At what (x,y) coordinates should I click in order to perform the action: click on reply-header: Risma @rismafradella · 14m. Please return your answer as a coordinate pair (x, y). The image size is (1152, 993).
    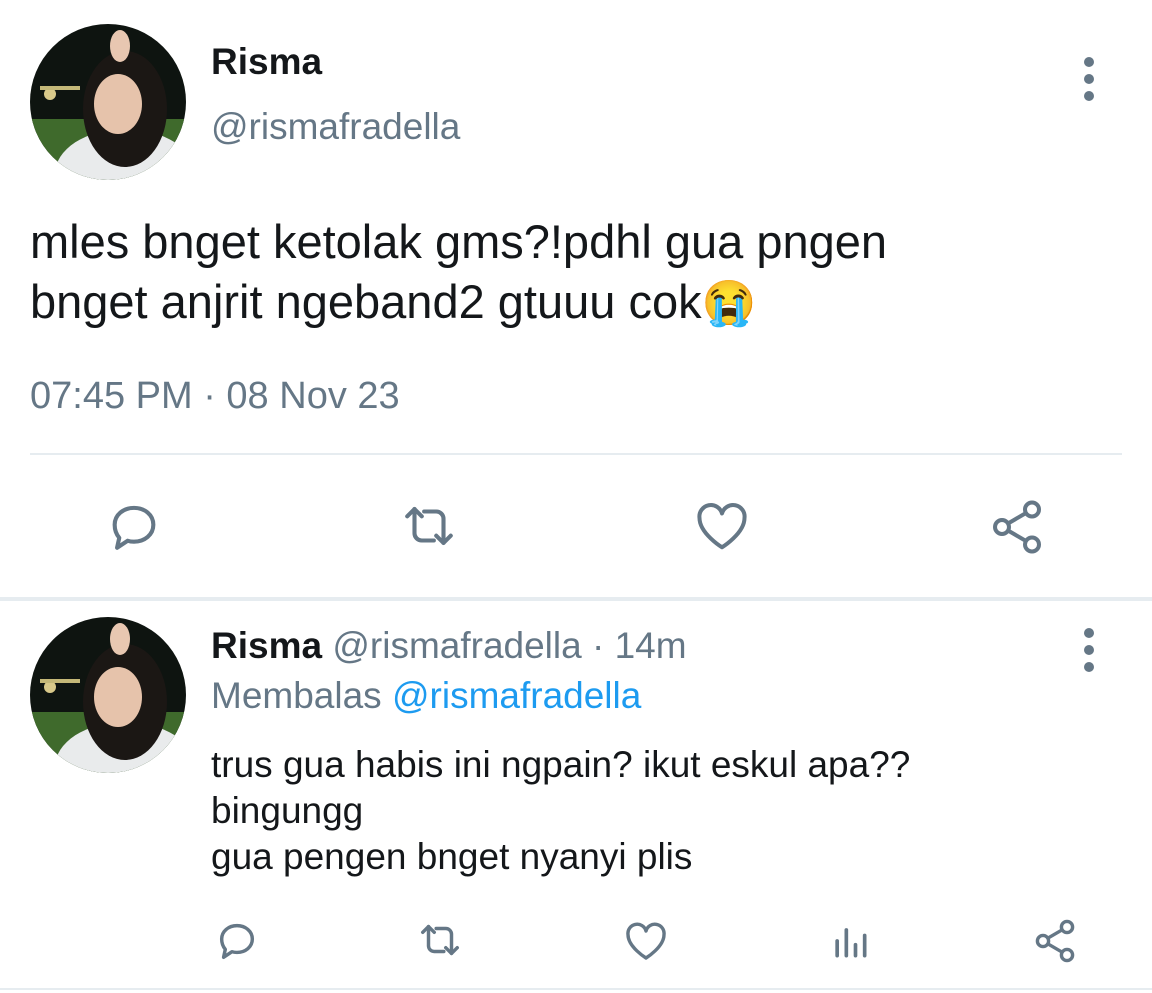
    Looking at the image, I should click on (449, 646).